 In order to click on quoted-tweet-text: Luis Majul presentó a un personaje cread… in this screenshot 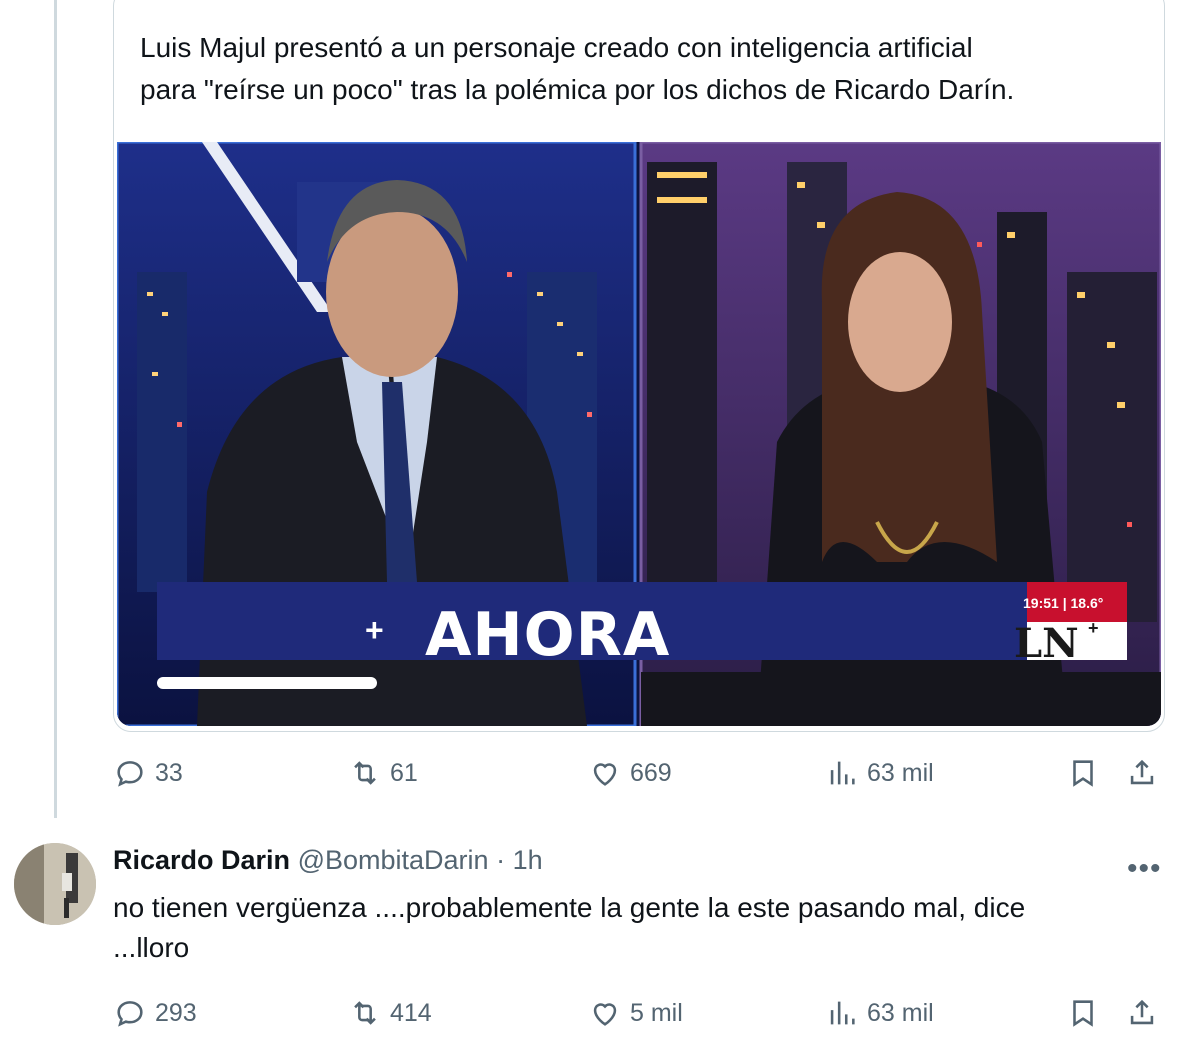, I will do `click(635, 69)`.